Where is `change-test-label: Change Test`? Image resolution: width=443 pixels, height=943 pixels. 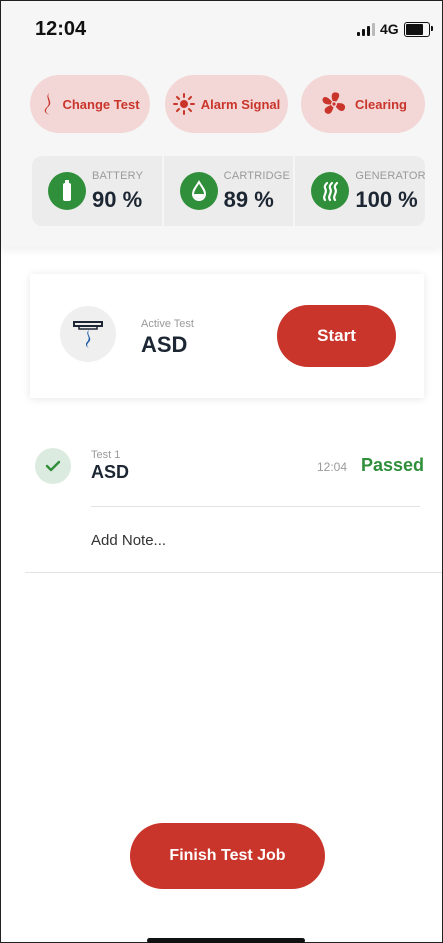
change-test-label: Change Test is located at coordinates (101, 104).